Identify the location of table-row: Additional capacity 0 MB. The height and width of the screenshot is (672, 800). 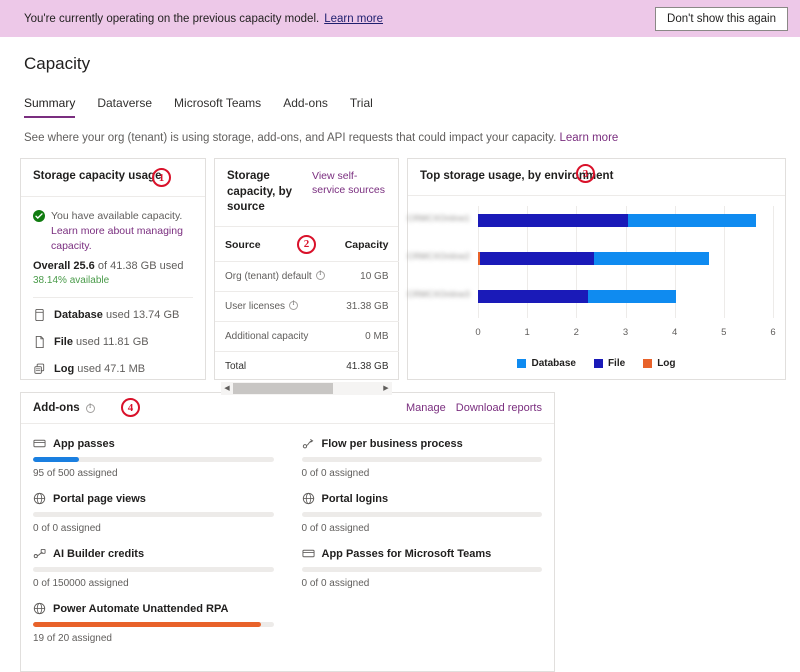
(307, 336).